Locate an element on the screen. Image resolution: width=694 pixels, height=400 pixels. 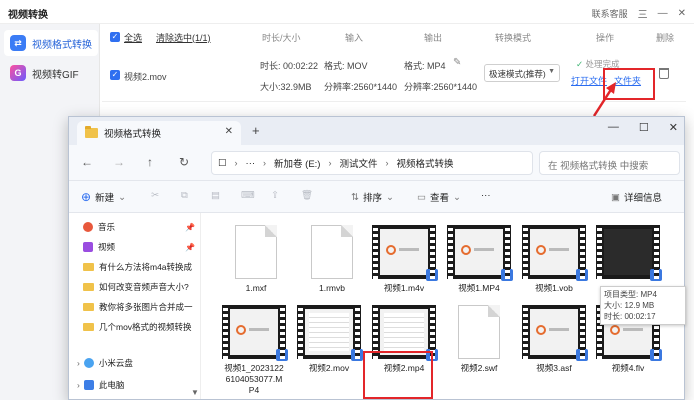
close-tab-icon: ✕ is located at coordinates (229, 131).